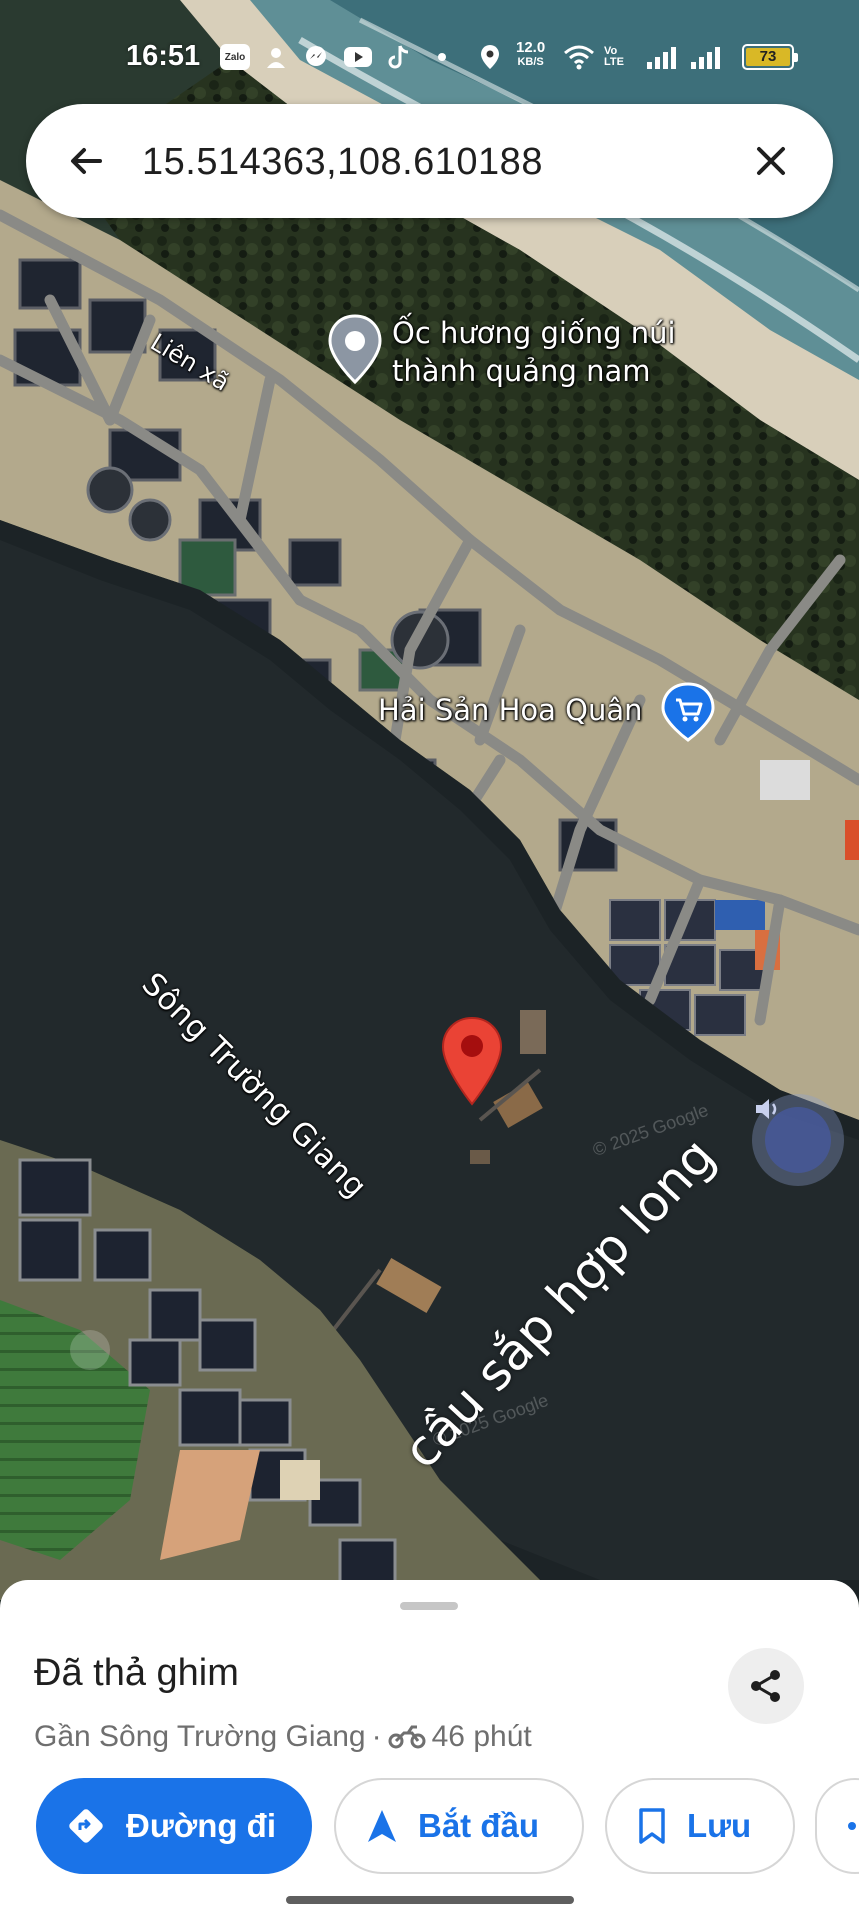 The width and height of the screenshot is (859, 1920). Describe the element at coordinates (316, 57) in the screenshot. I see `messenger-icon` at that location.